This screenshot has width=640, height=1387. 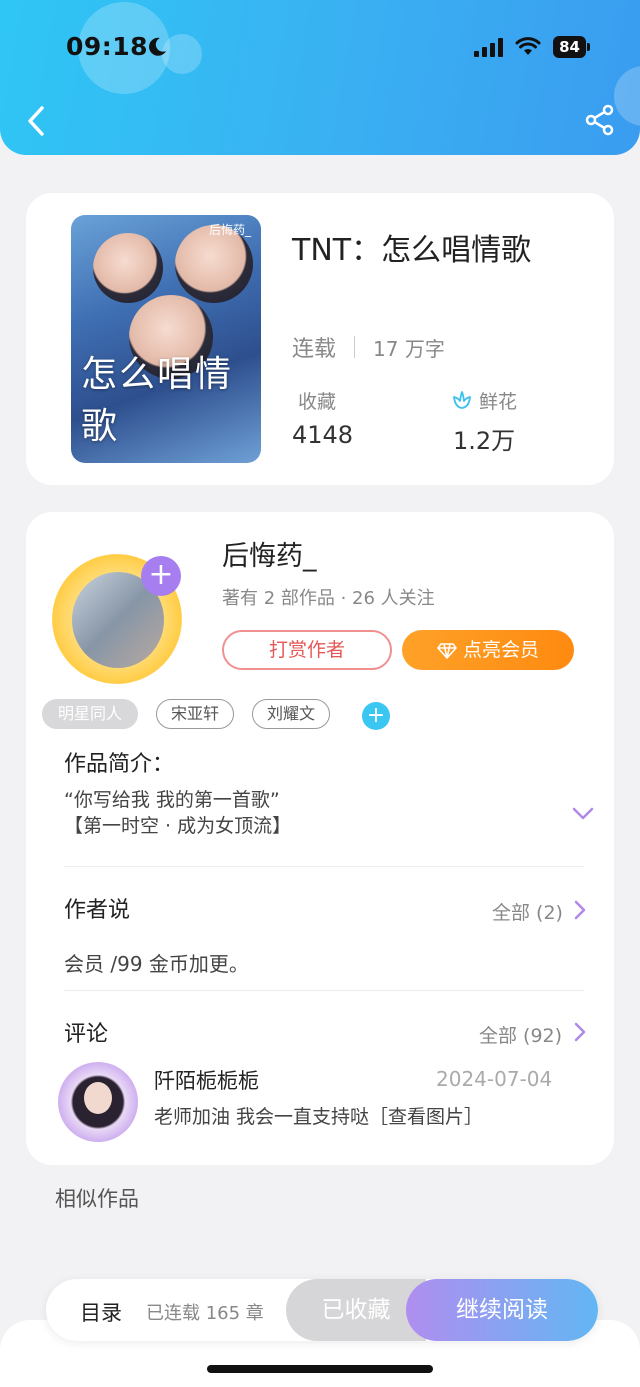 What do you see at coordinates (527, 911) in the screenshot?
I see `author-says-all-link: 全部 (2)` at bounding box center [527, 911].